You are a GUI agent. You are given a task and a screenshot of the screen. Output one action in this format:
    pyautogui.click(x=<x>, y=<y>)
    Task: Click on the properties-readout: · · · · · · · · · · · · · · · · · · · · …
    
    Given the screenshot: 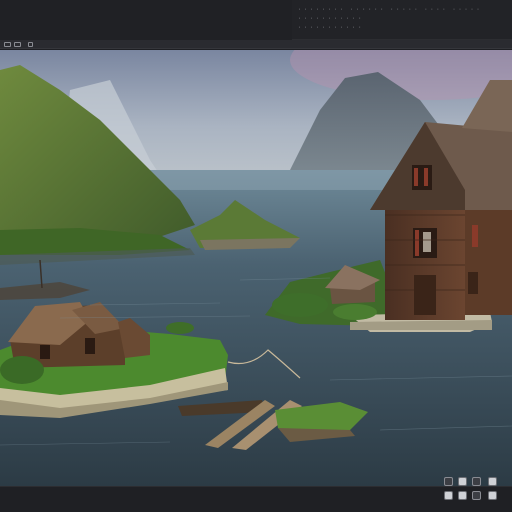 What is the action you would take?
    pyautogui.click(x=403, y=21)
    